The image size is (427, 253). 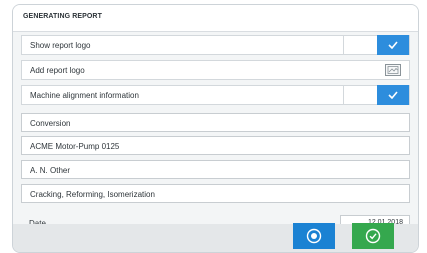 I want to click on preview-icon, so click(x=314, y=236).